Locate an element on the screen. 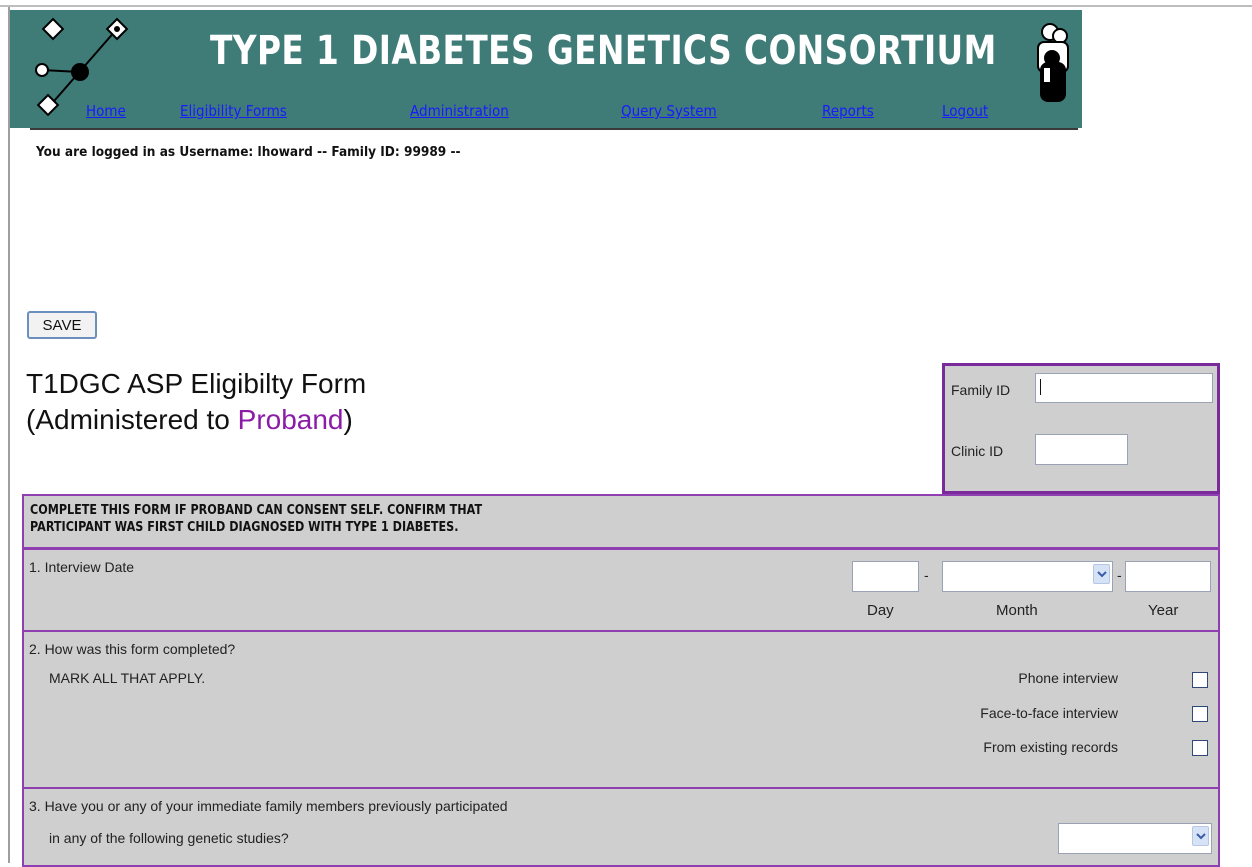 Image resolution: width=1252 pixels, height=867 pixels. window-left-border is located at coordinates (9, 435).